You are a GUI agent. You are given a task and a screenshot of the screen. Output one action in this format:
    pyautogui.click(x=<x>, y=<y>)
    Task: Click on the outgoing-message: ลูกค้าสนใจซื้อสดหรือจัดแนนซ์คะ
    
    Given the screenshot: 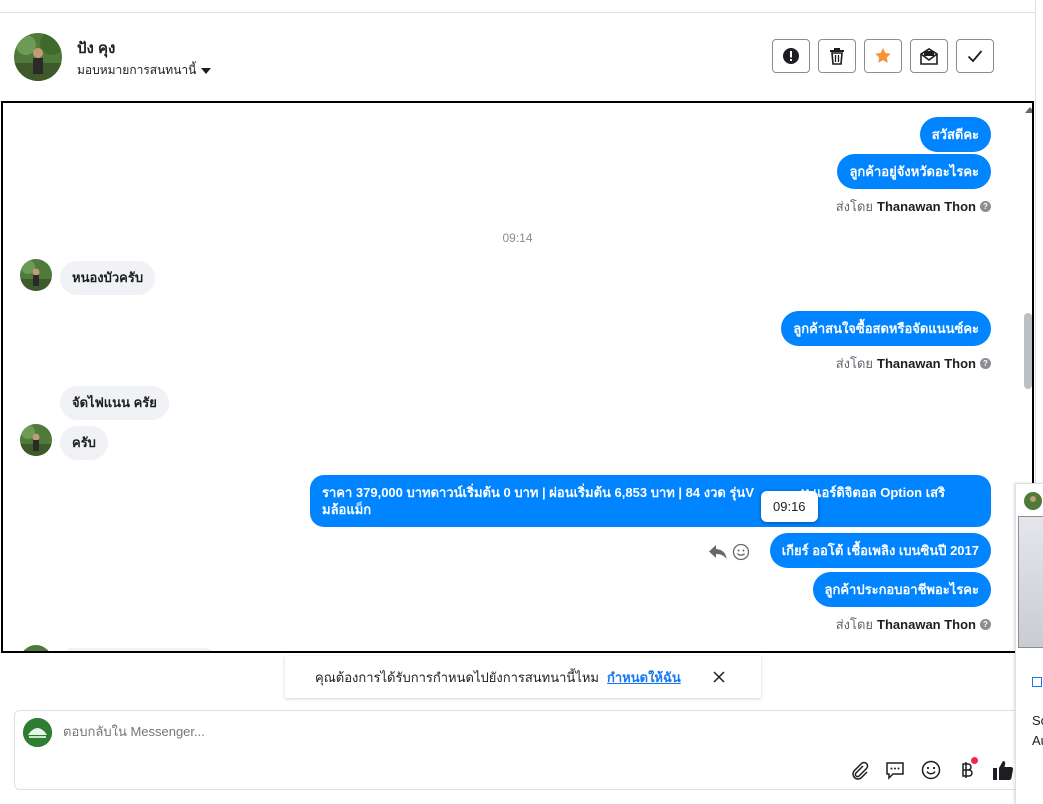 What is the action you would take?
    pyautogui.click(x=886, y=328)
    